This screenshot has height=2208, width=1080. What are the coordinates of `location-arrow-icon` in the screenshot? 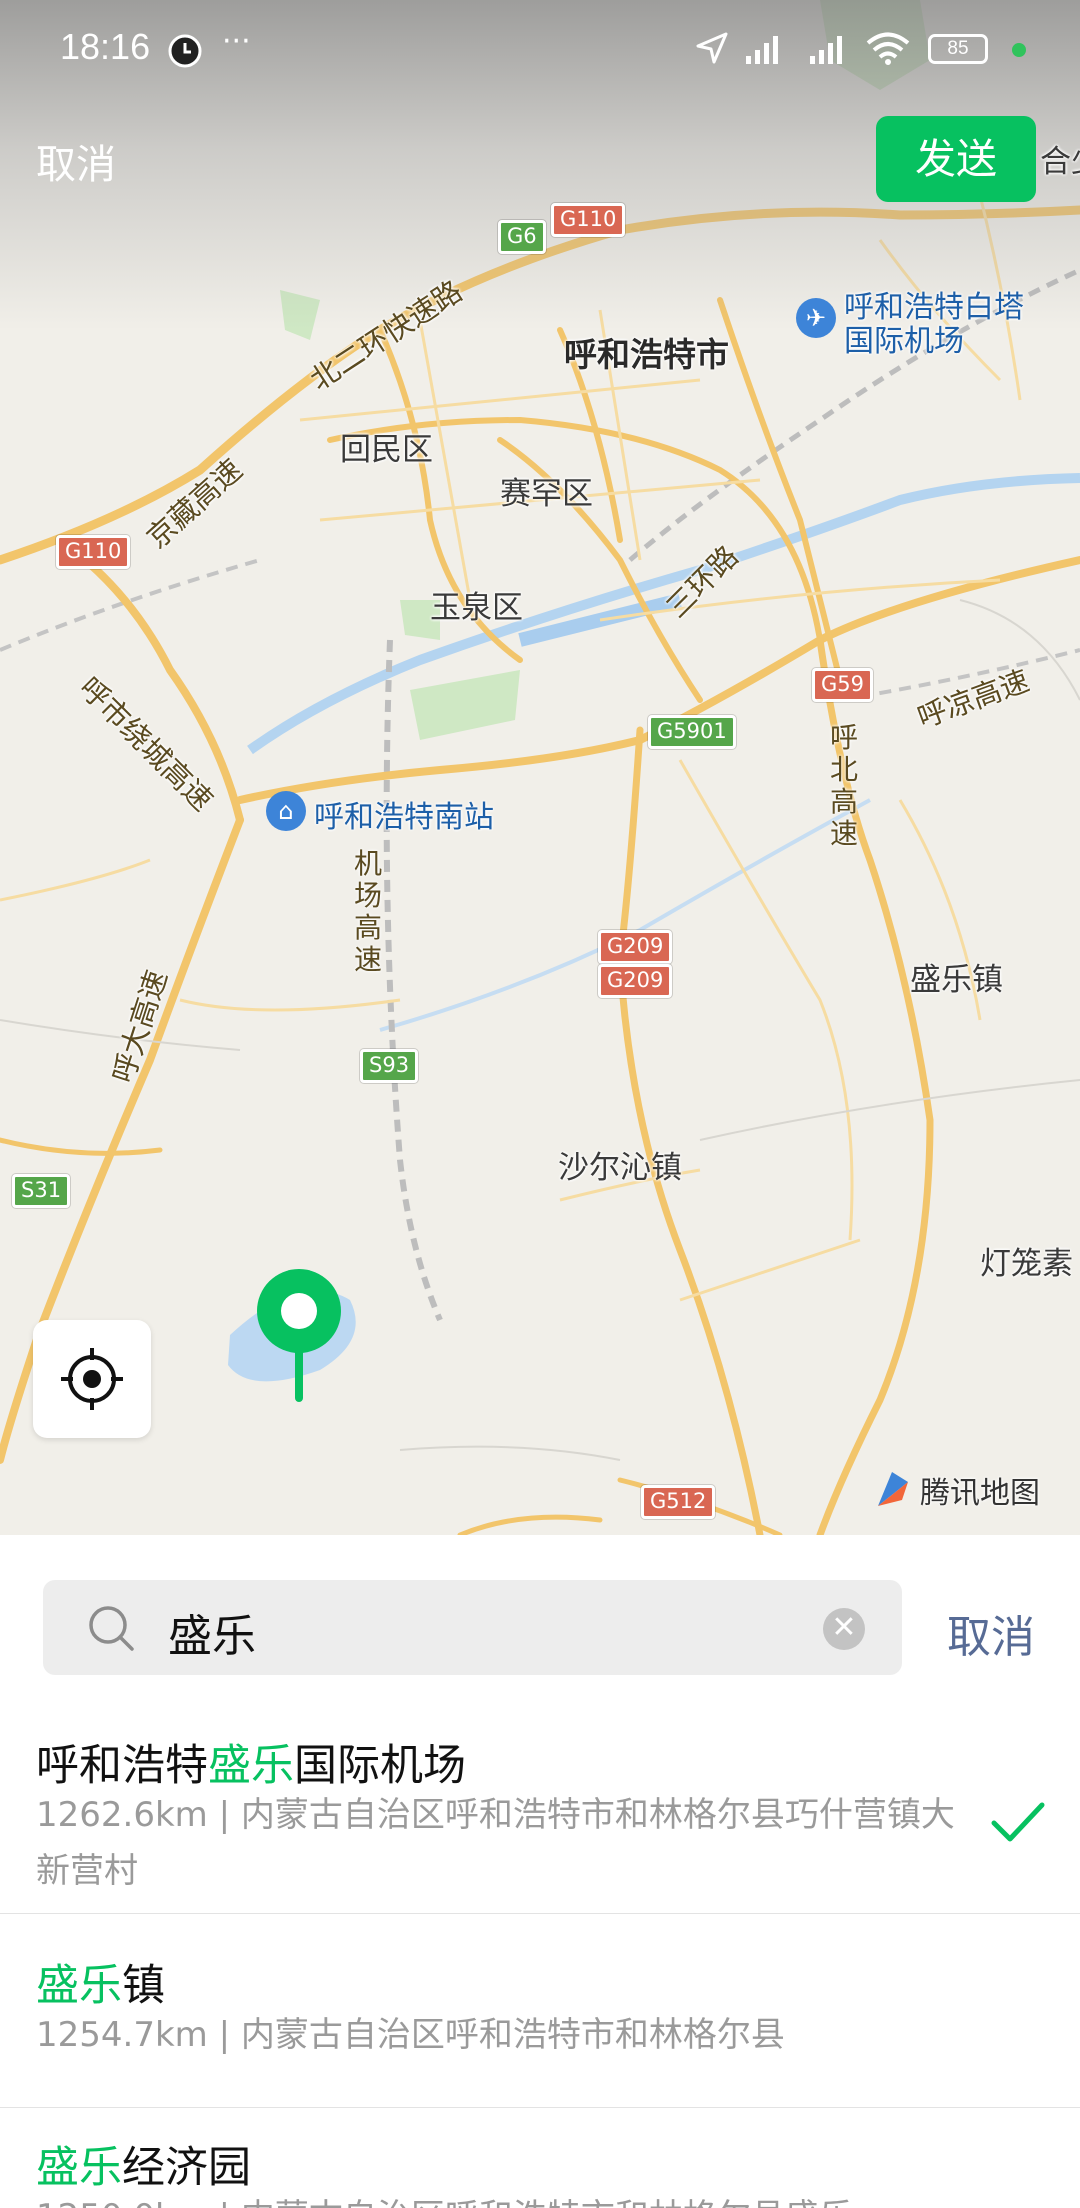 It's located at (712, 48).